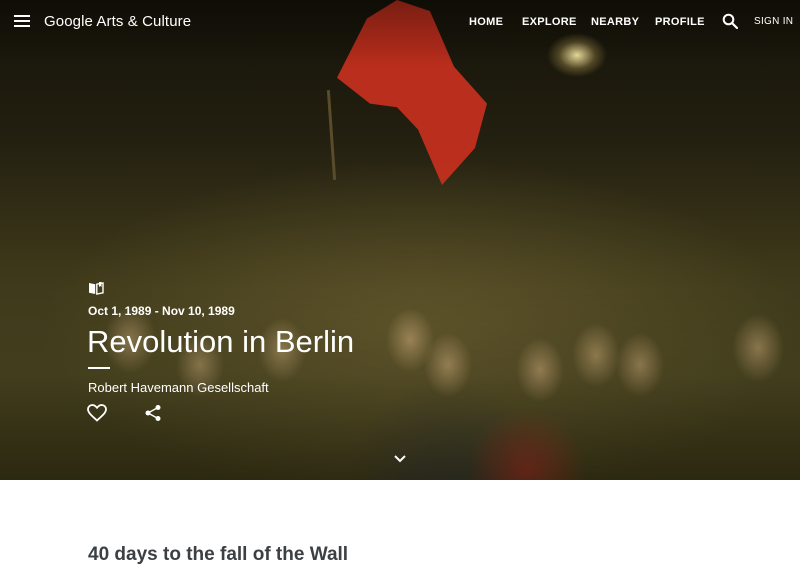  What do you see at coordinates (97, 413) in the screenshot?
I see `heart-icon` at bounding box center [97, 413].